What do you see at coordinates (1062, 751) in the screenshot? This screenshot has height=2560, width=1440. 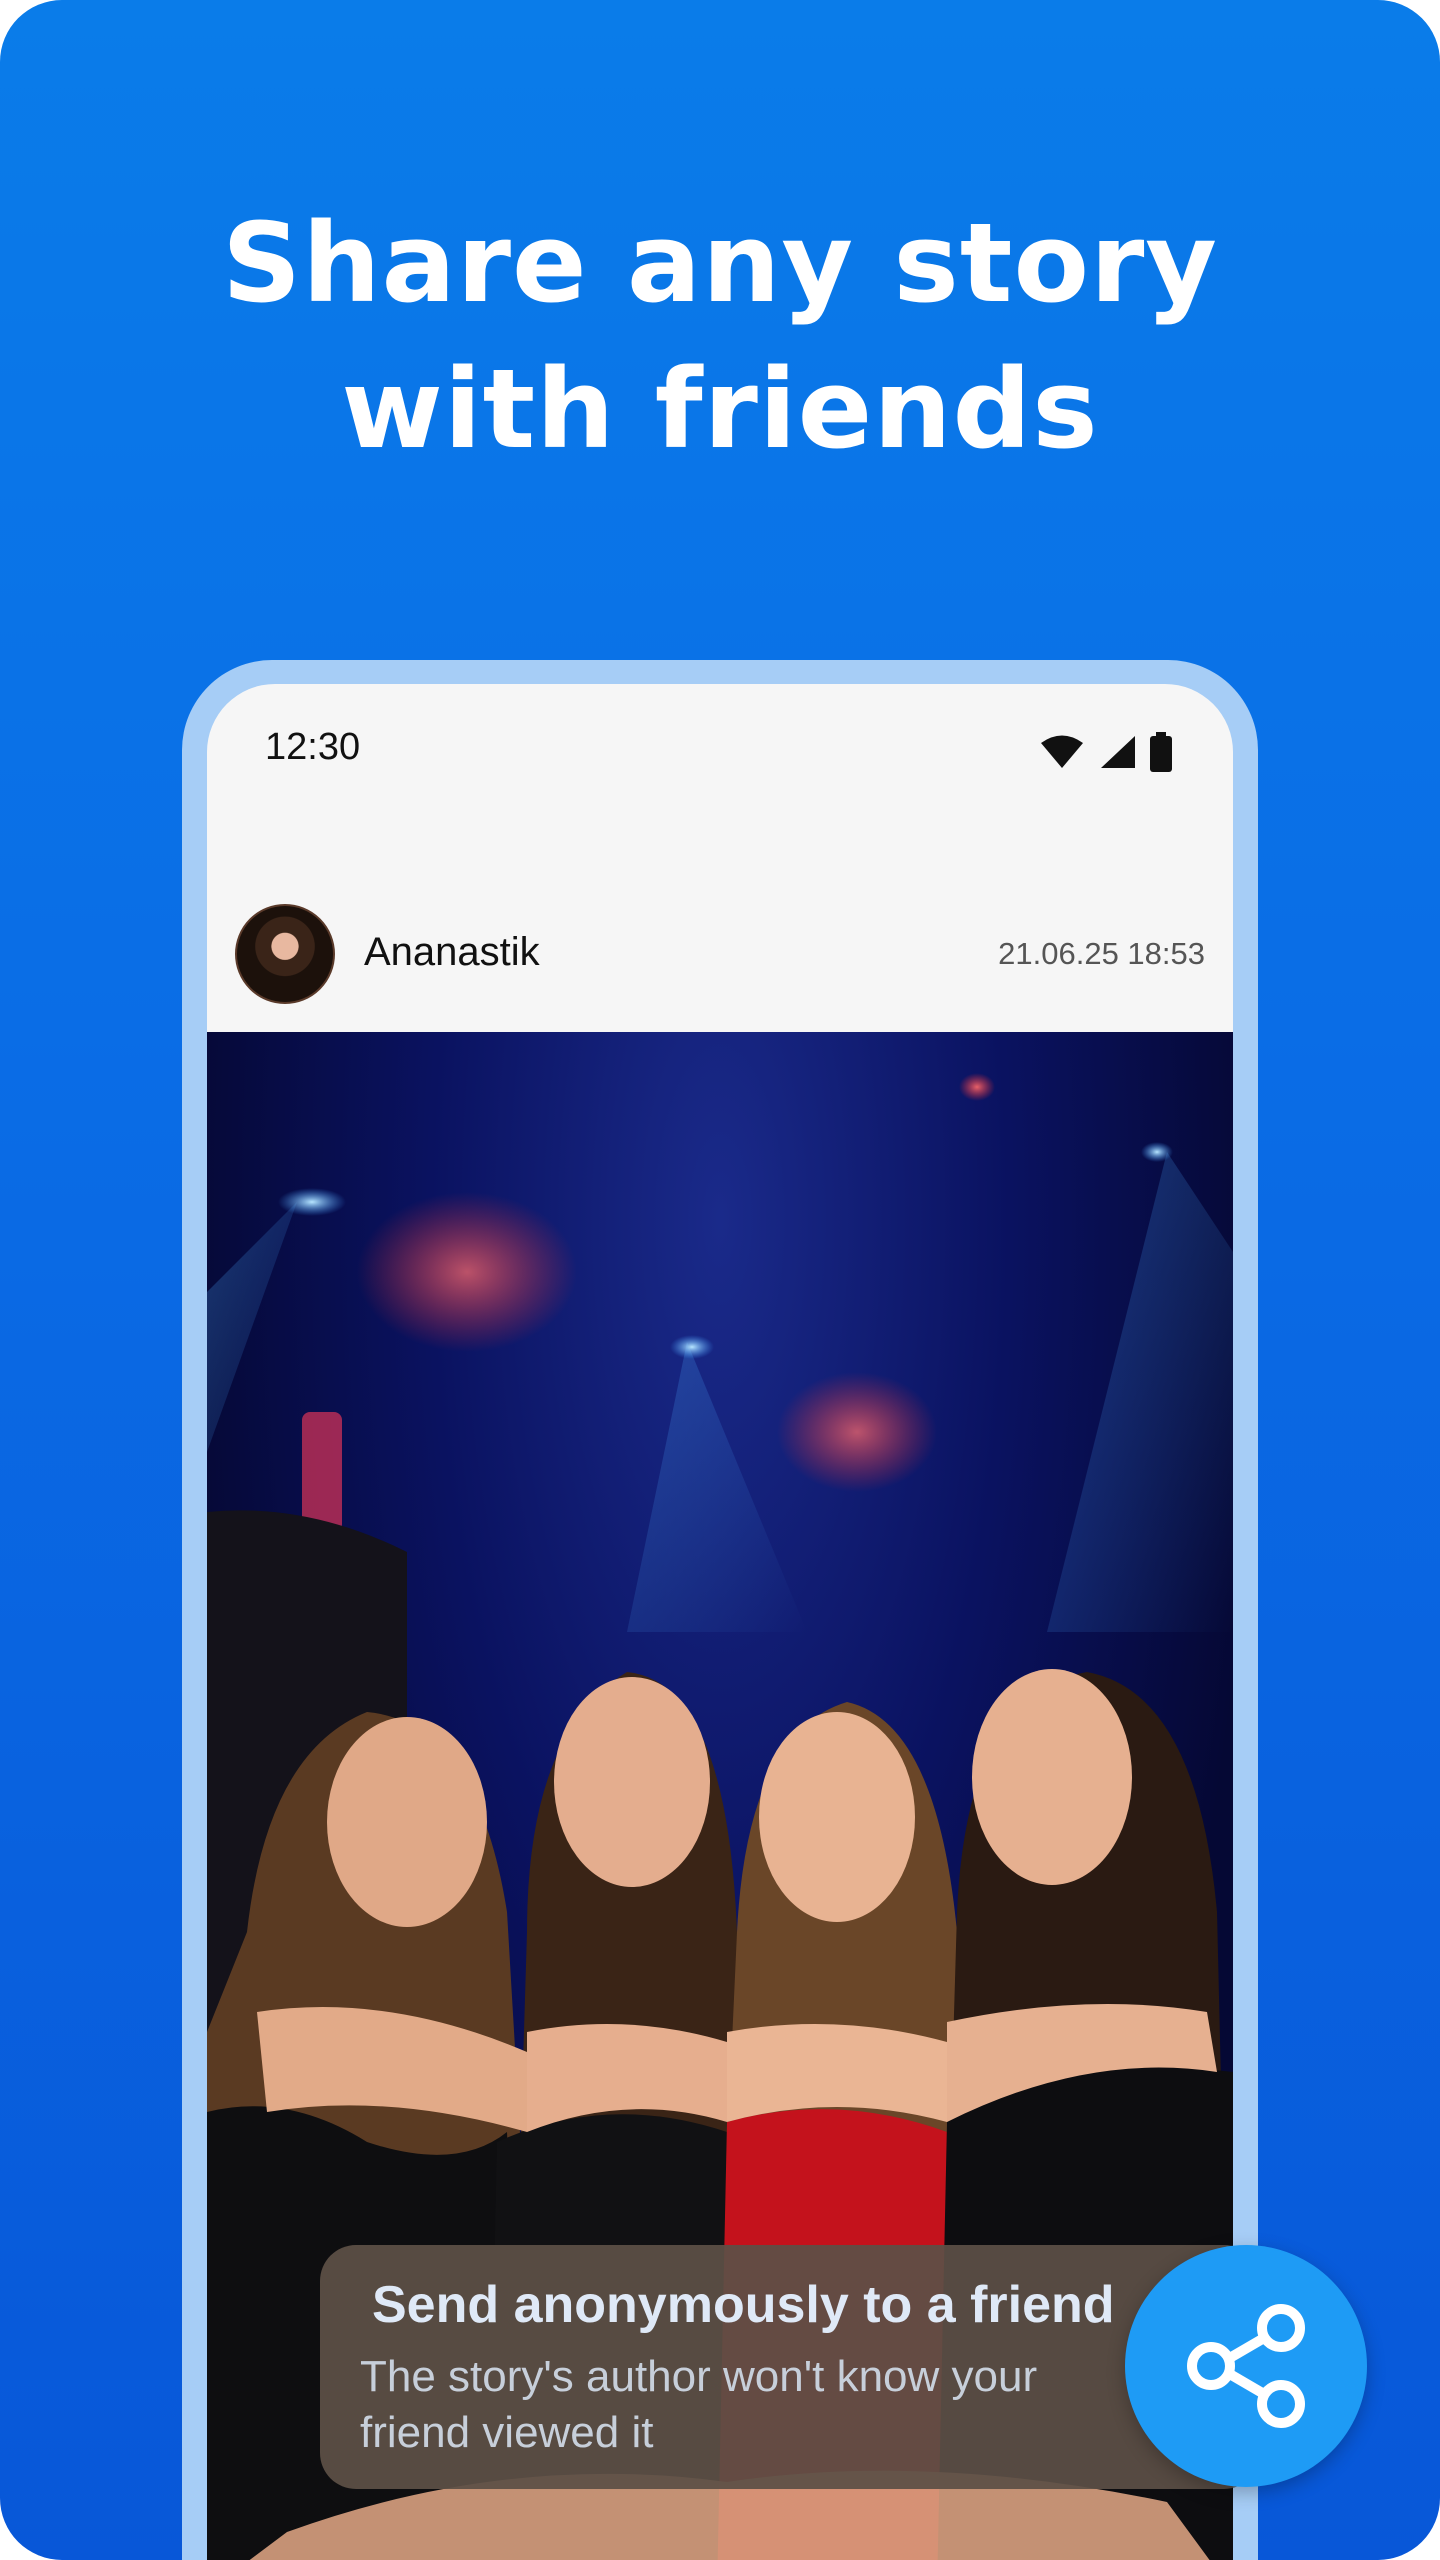 I see `wifi-icon` at bounding box center [1062, 751].